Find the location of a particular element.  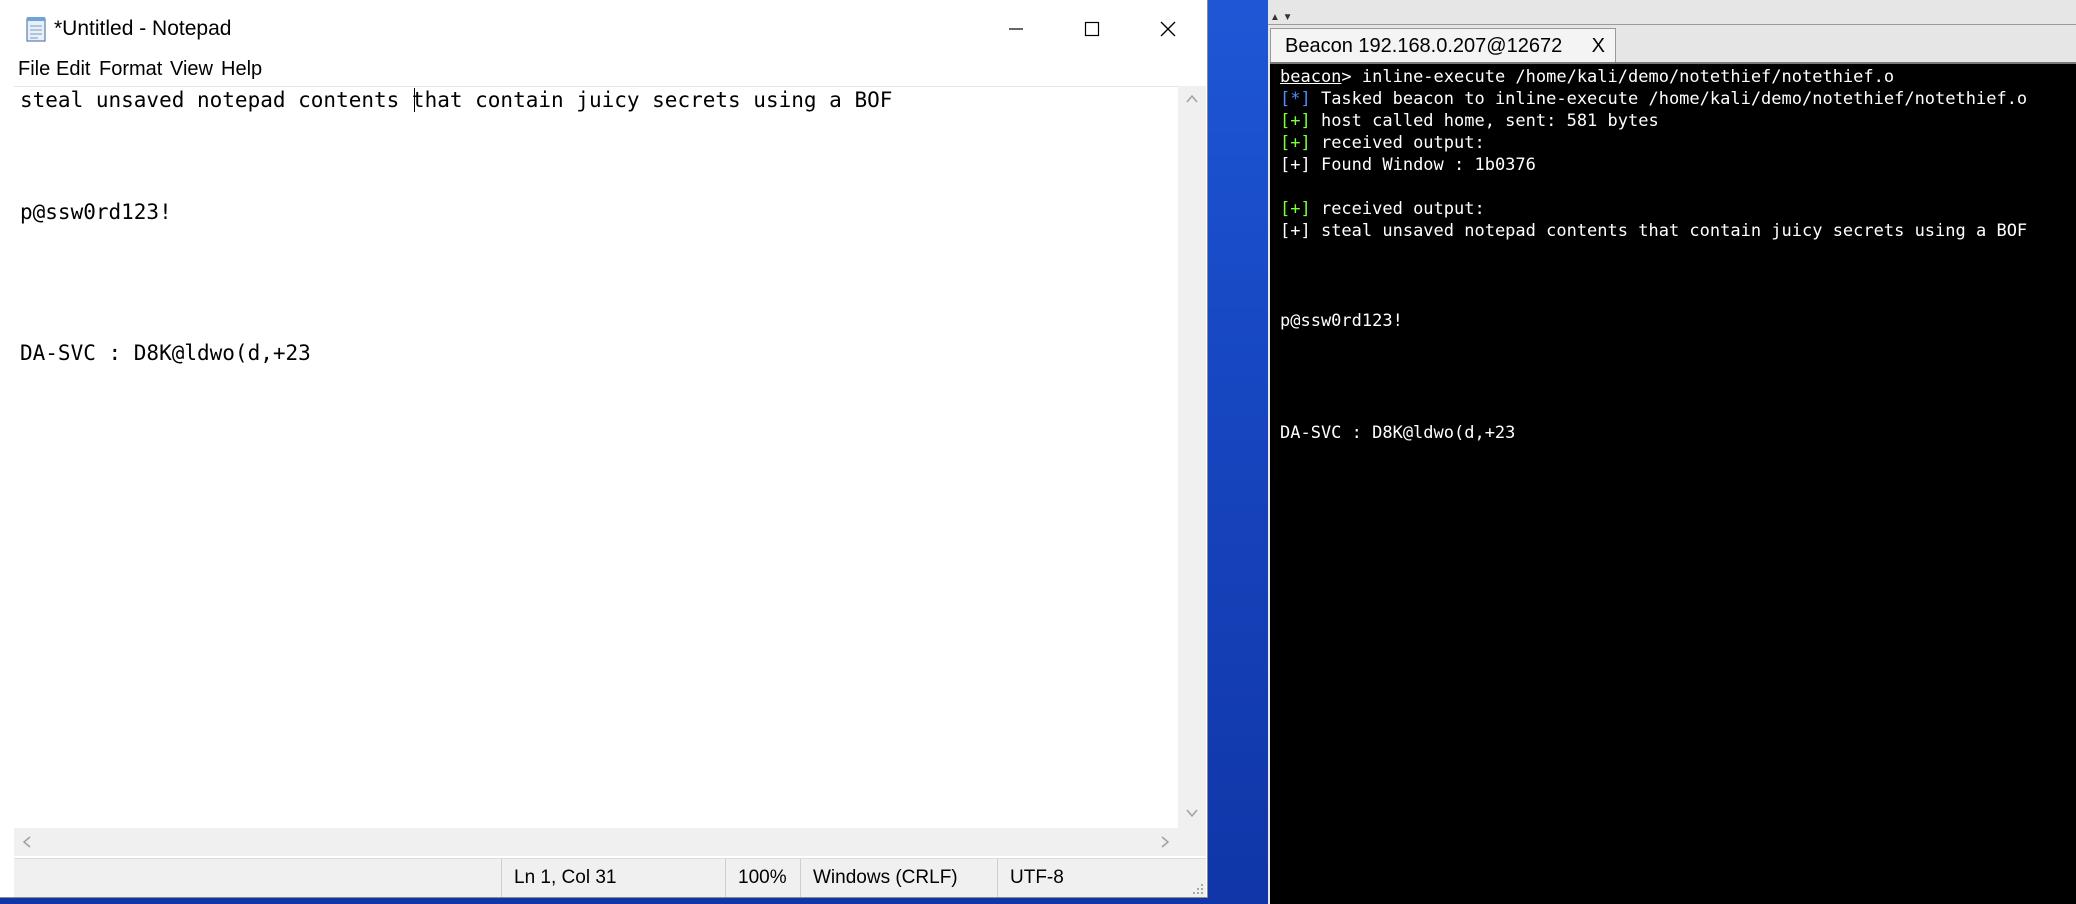

notepad-icon is located at coordinates (36, 29).